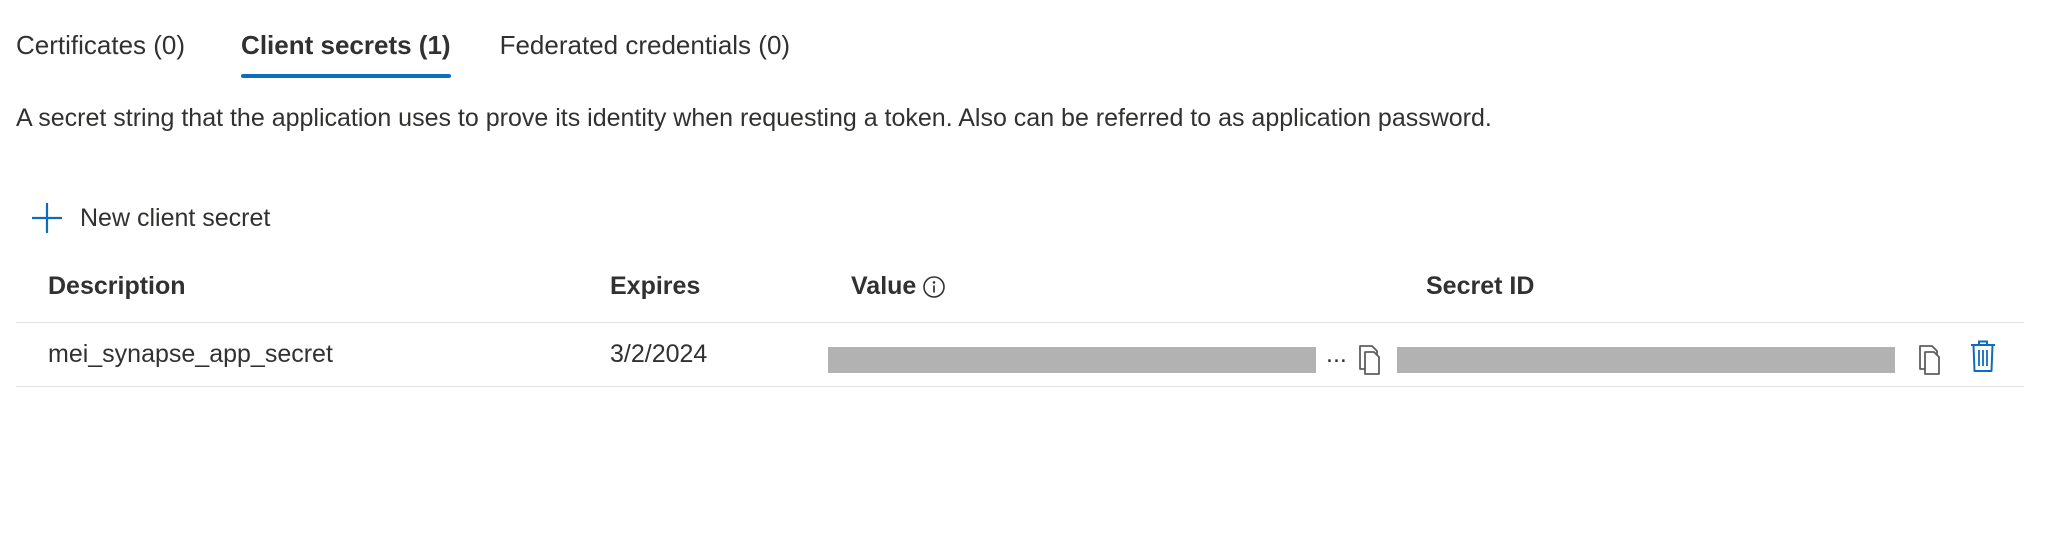  I want to click on column-header-description: Description, so click(117, 286).